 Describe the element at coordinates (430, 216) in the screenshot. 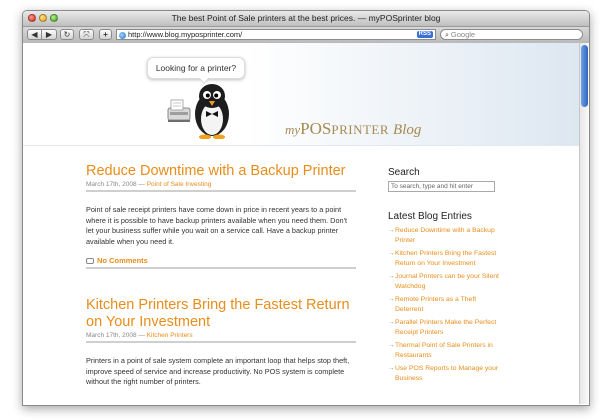

I see `latest-entries-heading: Latest Blog Entries` at that location.